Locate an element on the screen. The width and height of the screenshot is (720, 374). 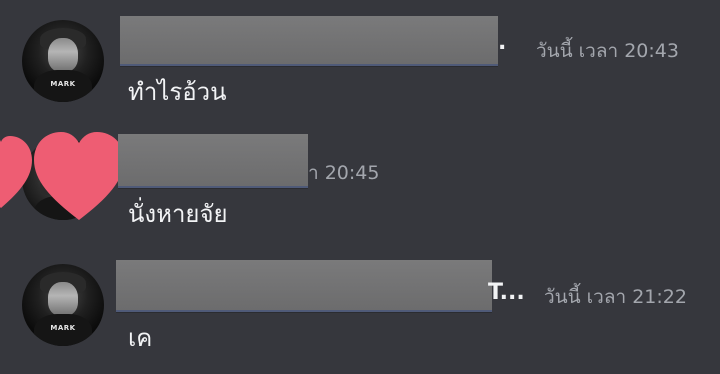
message-text: เค is located at coordinates (140, 338).